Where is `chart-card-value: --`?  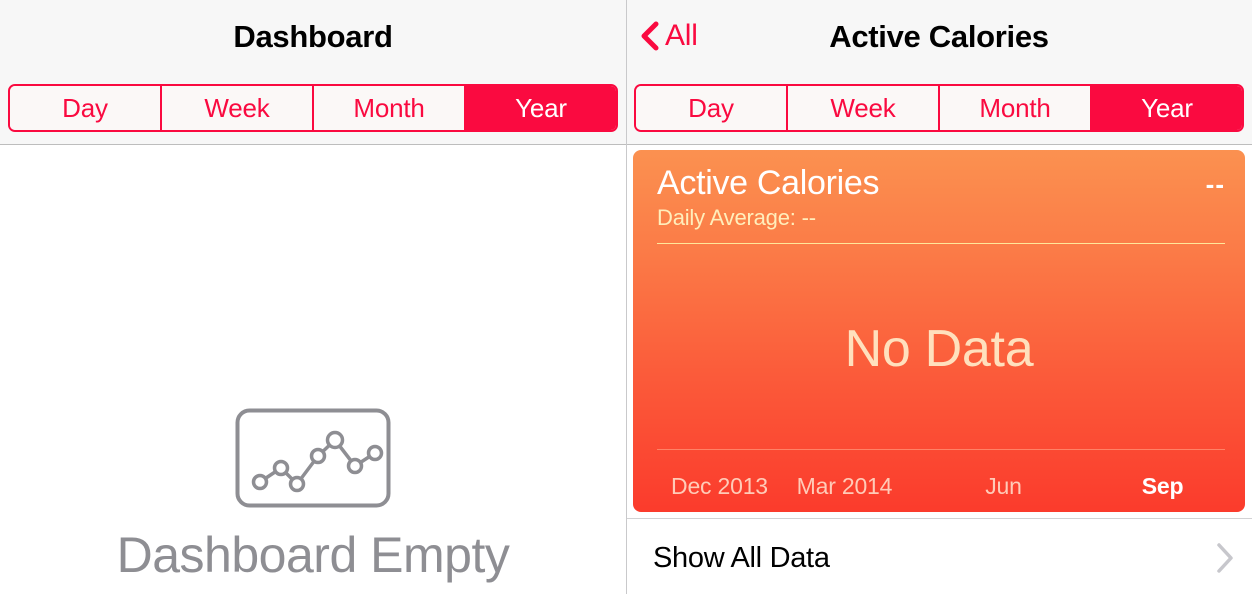
chart-card-value: -- is located at coordinates (1215, 184).